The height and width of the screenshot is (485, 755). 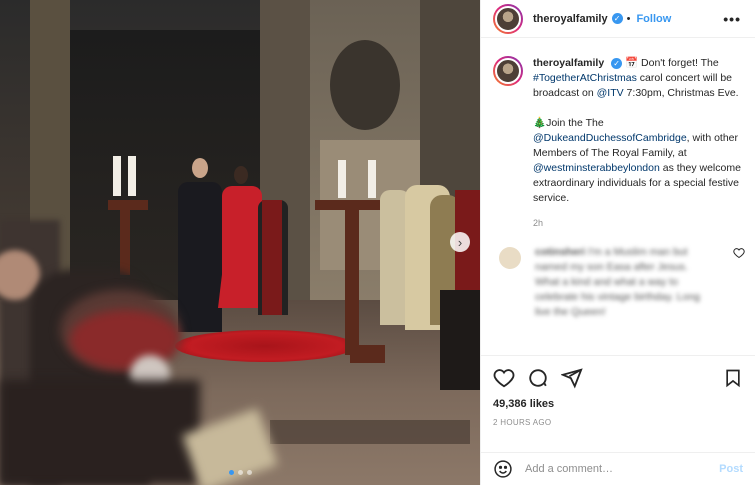 What do you see at coordinates (572, 378) in the screenshot?
I see `share-icon` at bounding box center [572, 378].